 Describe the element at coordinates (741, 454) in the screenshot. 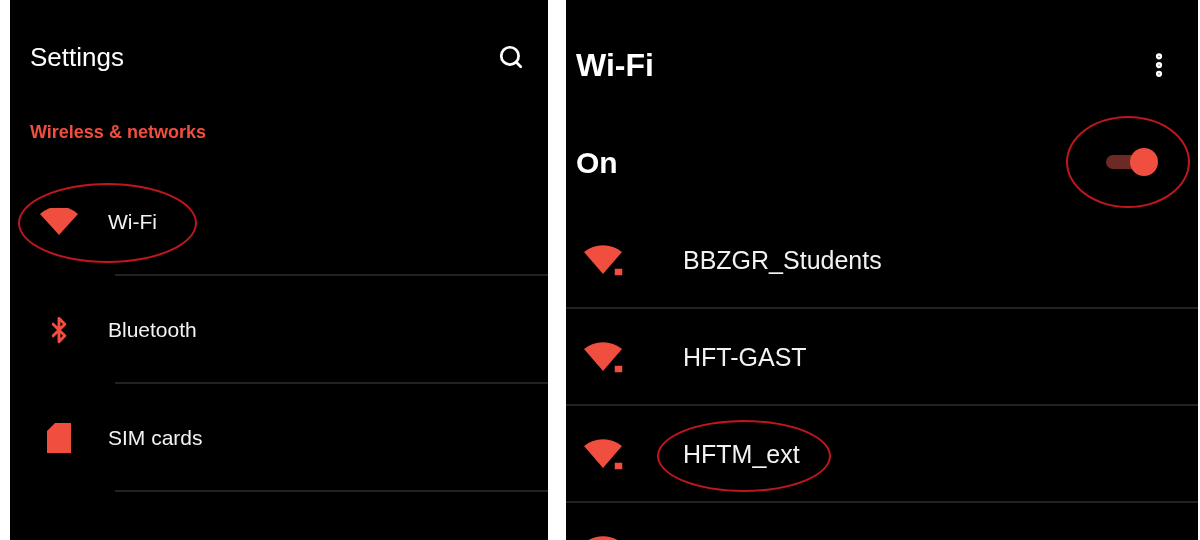

I see `network-name: HFTM_ext` at that location.